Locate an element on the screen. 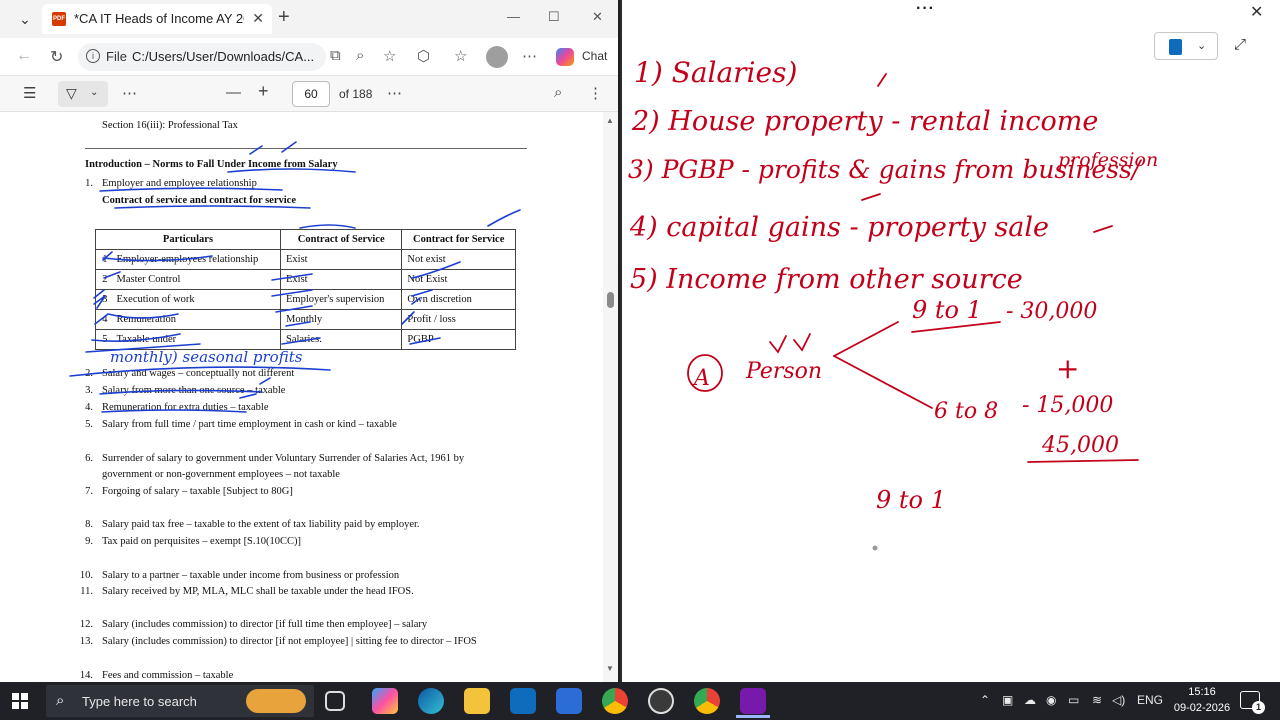 The width and height of the screenshot is (1280, 720). table-cell: Taxable under is located at coordinates (196, 339).